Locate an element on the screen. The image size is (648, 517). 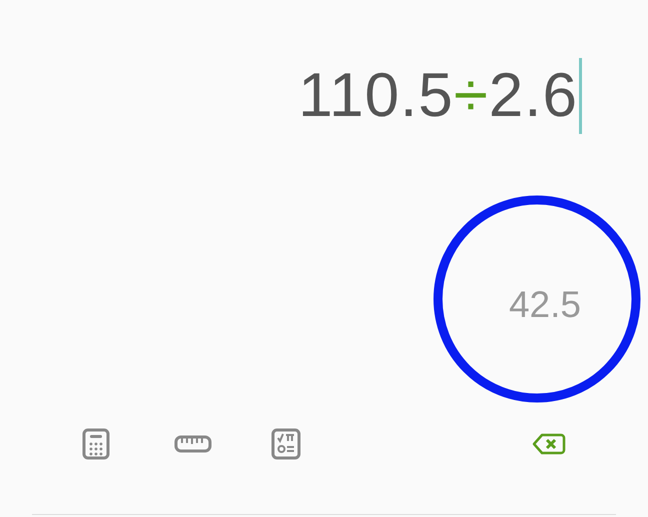
expression-display: 110.5÷2.6 is located at coordinates (440, 96).